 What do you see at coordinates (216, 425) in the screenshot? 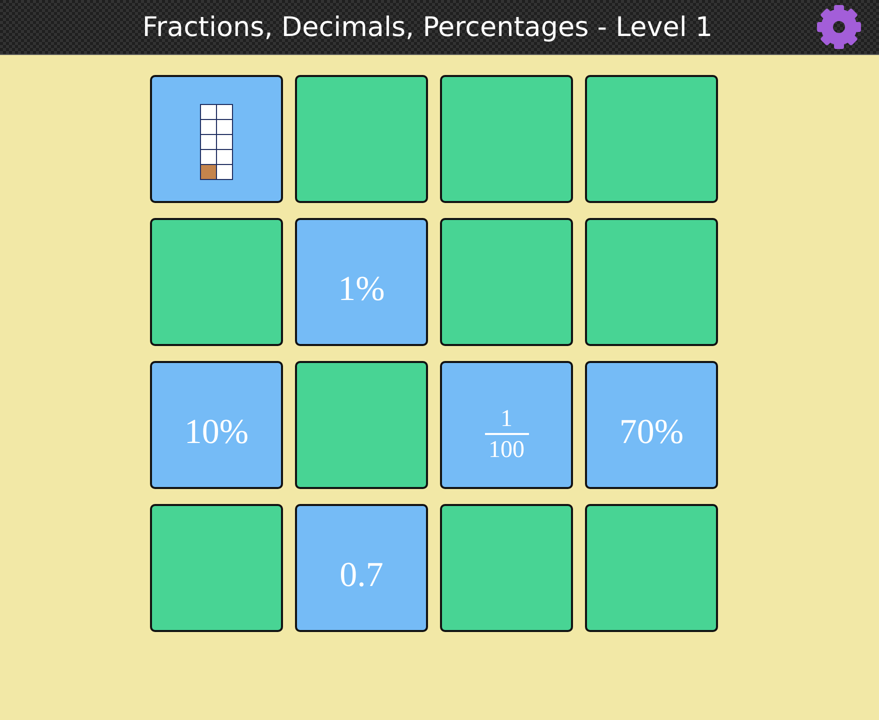
I see `memory-card: 10%` at bounding box center [216, 425].